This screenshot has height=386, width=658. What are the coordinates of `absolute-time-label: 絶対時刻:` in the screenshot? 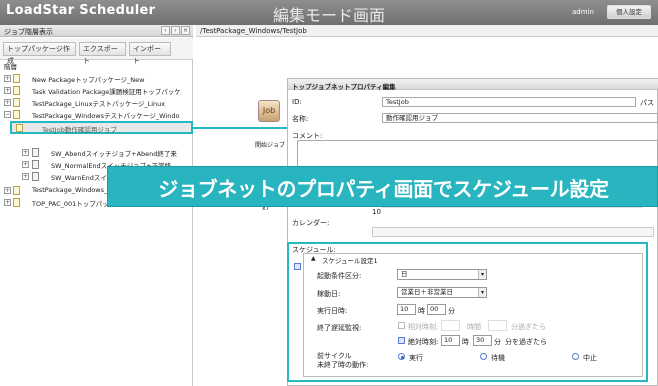 It's located at (423, 342).